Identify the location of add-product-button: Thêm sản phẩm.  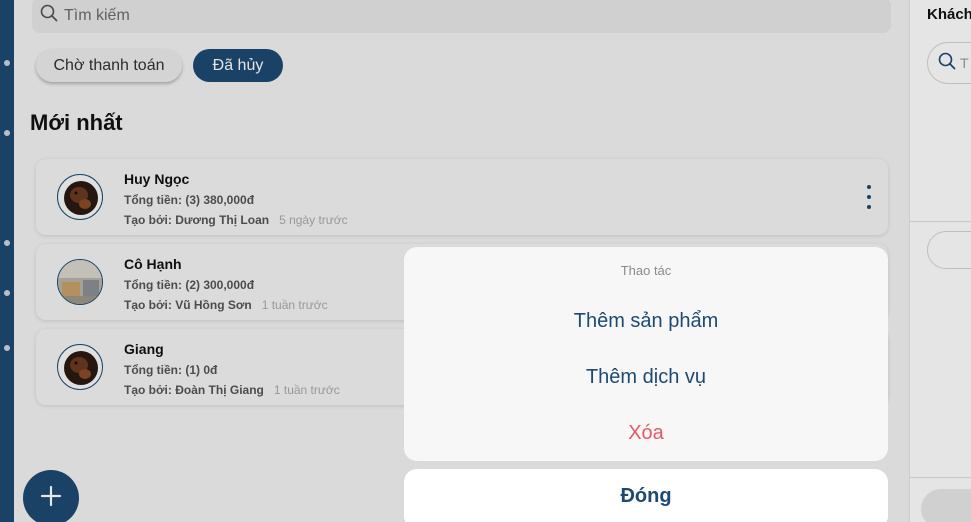
(646, 321).